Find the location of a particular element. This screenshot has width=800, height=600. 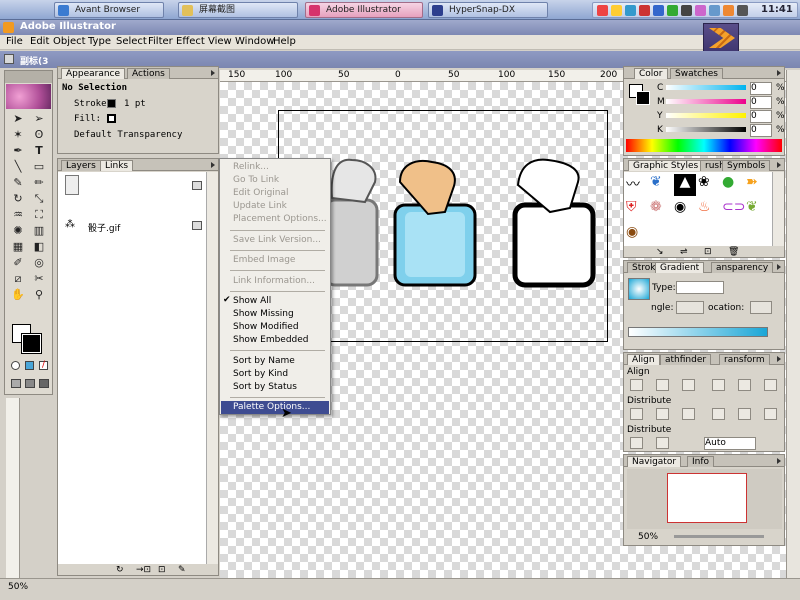

zoom-tool-icon: ⚲ is located at coordinates (39, 295).